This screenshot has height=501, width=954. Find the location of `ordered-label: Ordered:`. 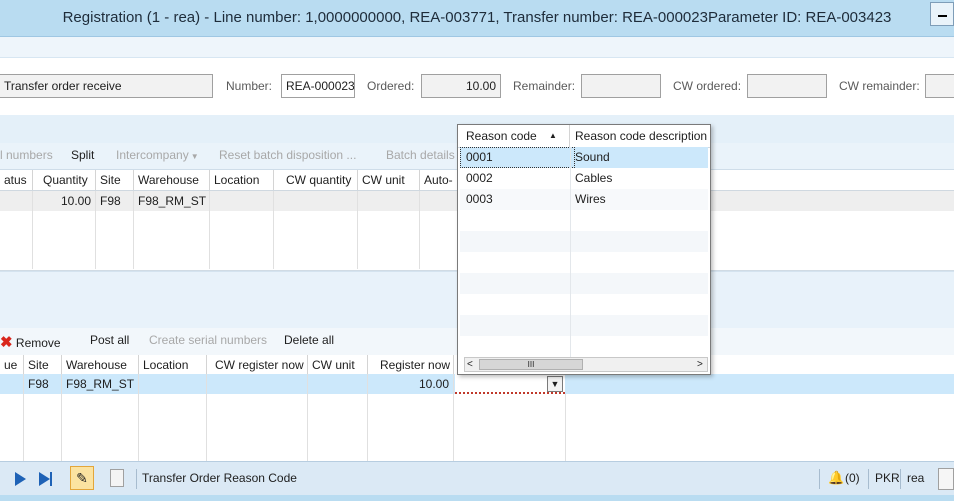

ordered-label: Ordered: is located at coordinates (391, 86).